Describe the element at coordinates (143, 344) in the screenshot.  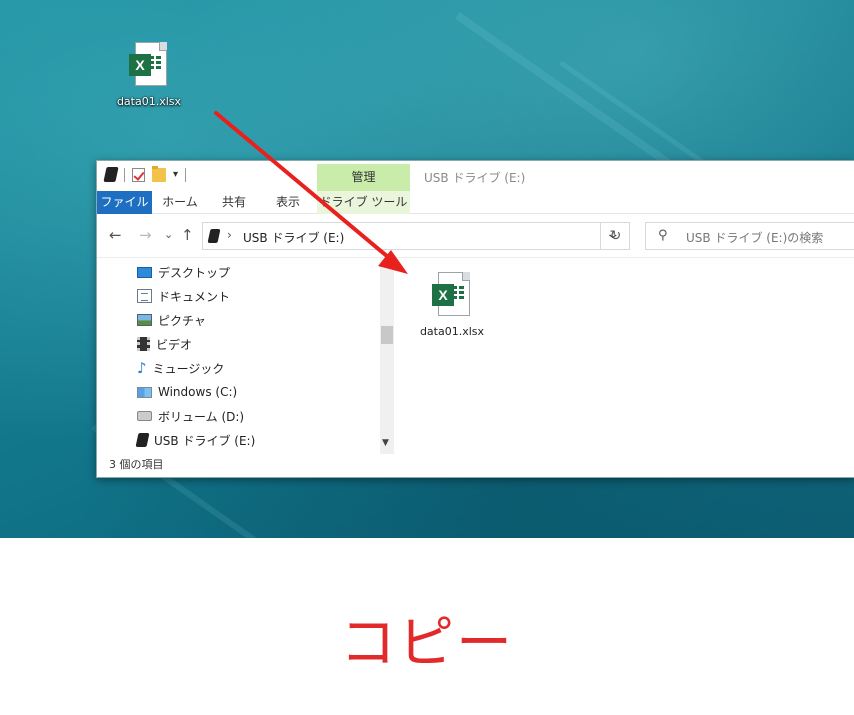
I see `videos-icon` at that location.